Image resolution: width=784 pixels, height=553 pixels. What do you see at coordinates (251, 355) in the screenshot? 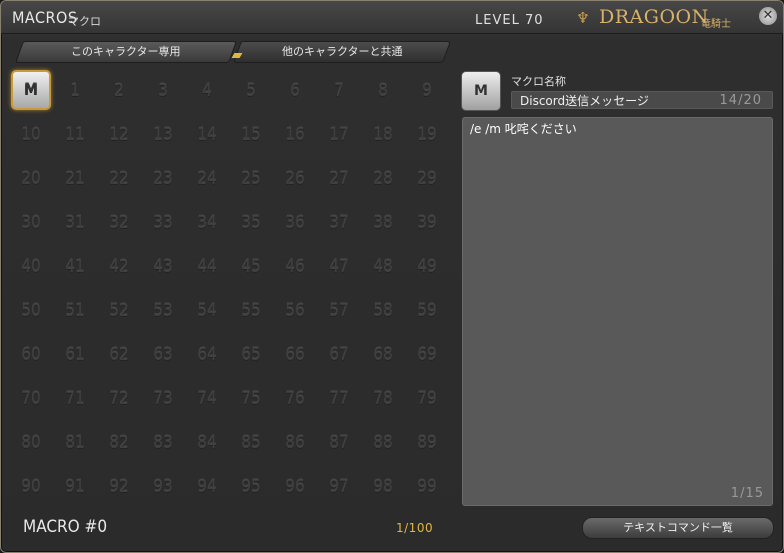
I see `macro-slot: 65` at bounding box center [251, 355].